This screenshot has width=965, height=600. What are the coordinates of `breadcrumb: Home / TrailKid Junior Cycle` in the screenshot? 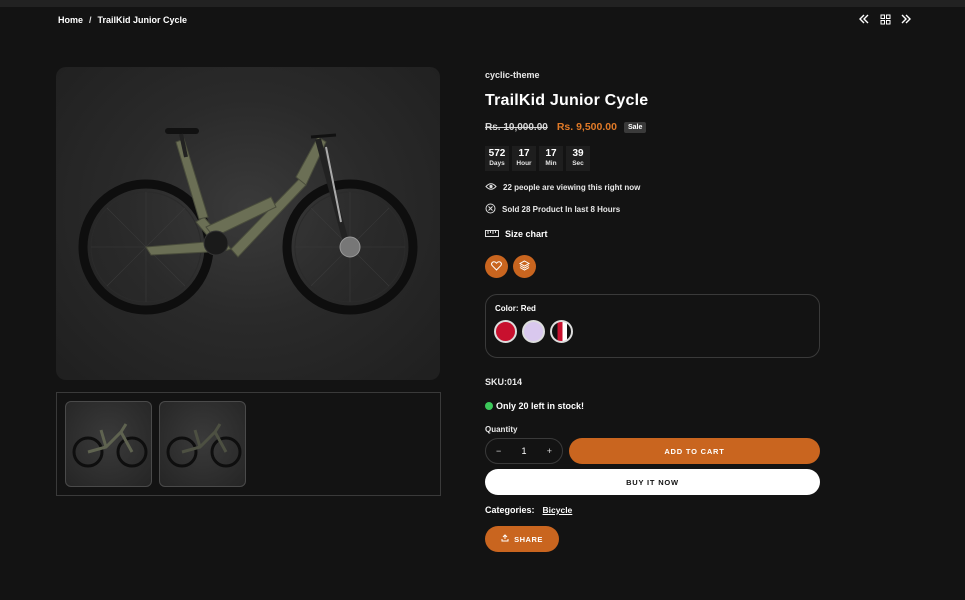 It's located at (122, 20).